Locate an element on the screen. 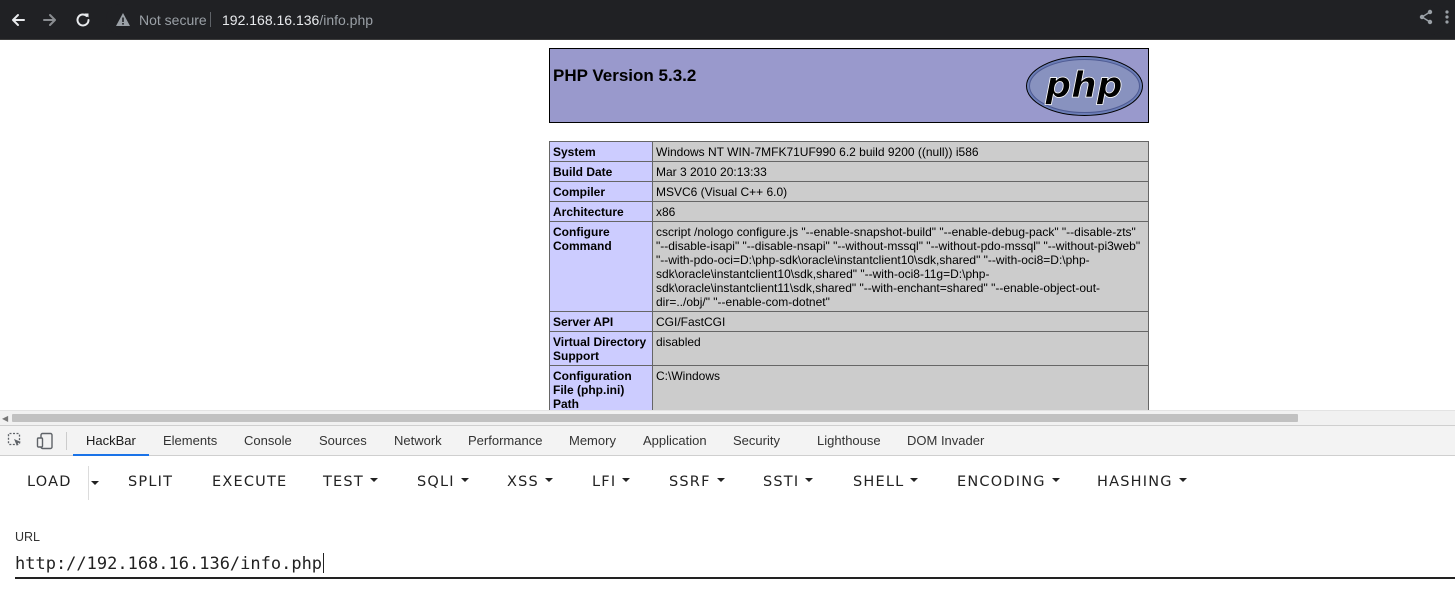 This screenshot has width=1455, height=607. tab-performance: Performance is located at coordinates (505, 441).